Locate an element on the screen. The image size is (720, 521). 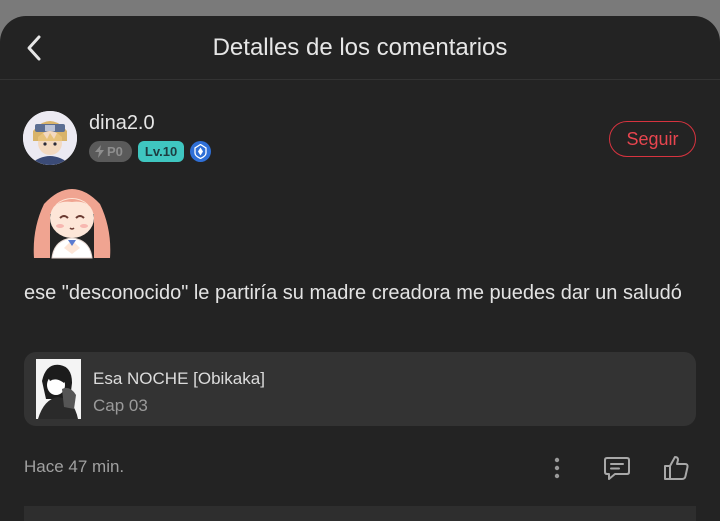
more-vertical-icon is located at coordinates (557, 468).